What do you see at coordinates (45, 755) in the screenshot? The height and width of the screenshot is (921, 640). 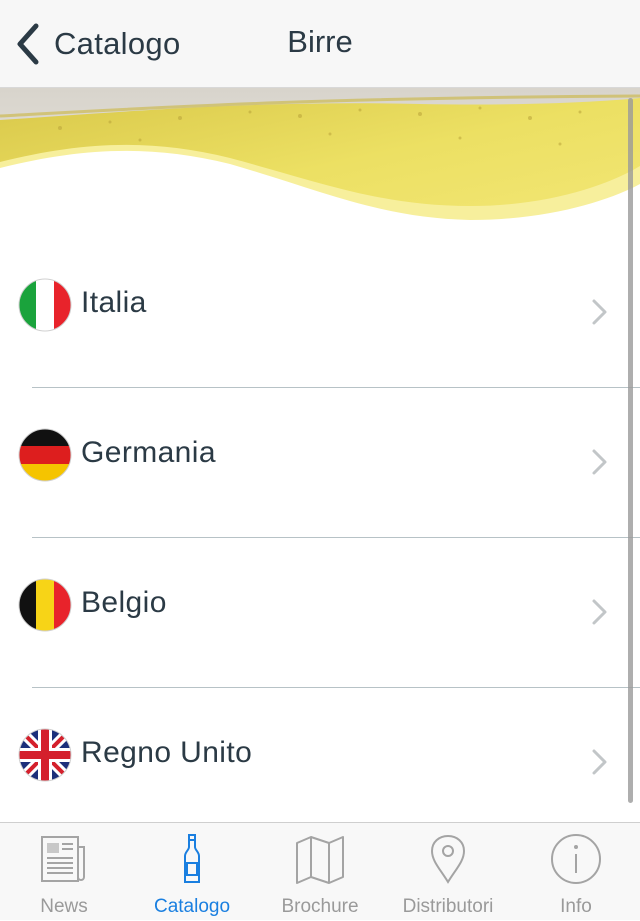 I see `uk-flag-icon` at bounding box center [45, 755].